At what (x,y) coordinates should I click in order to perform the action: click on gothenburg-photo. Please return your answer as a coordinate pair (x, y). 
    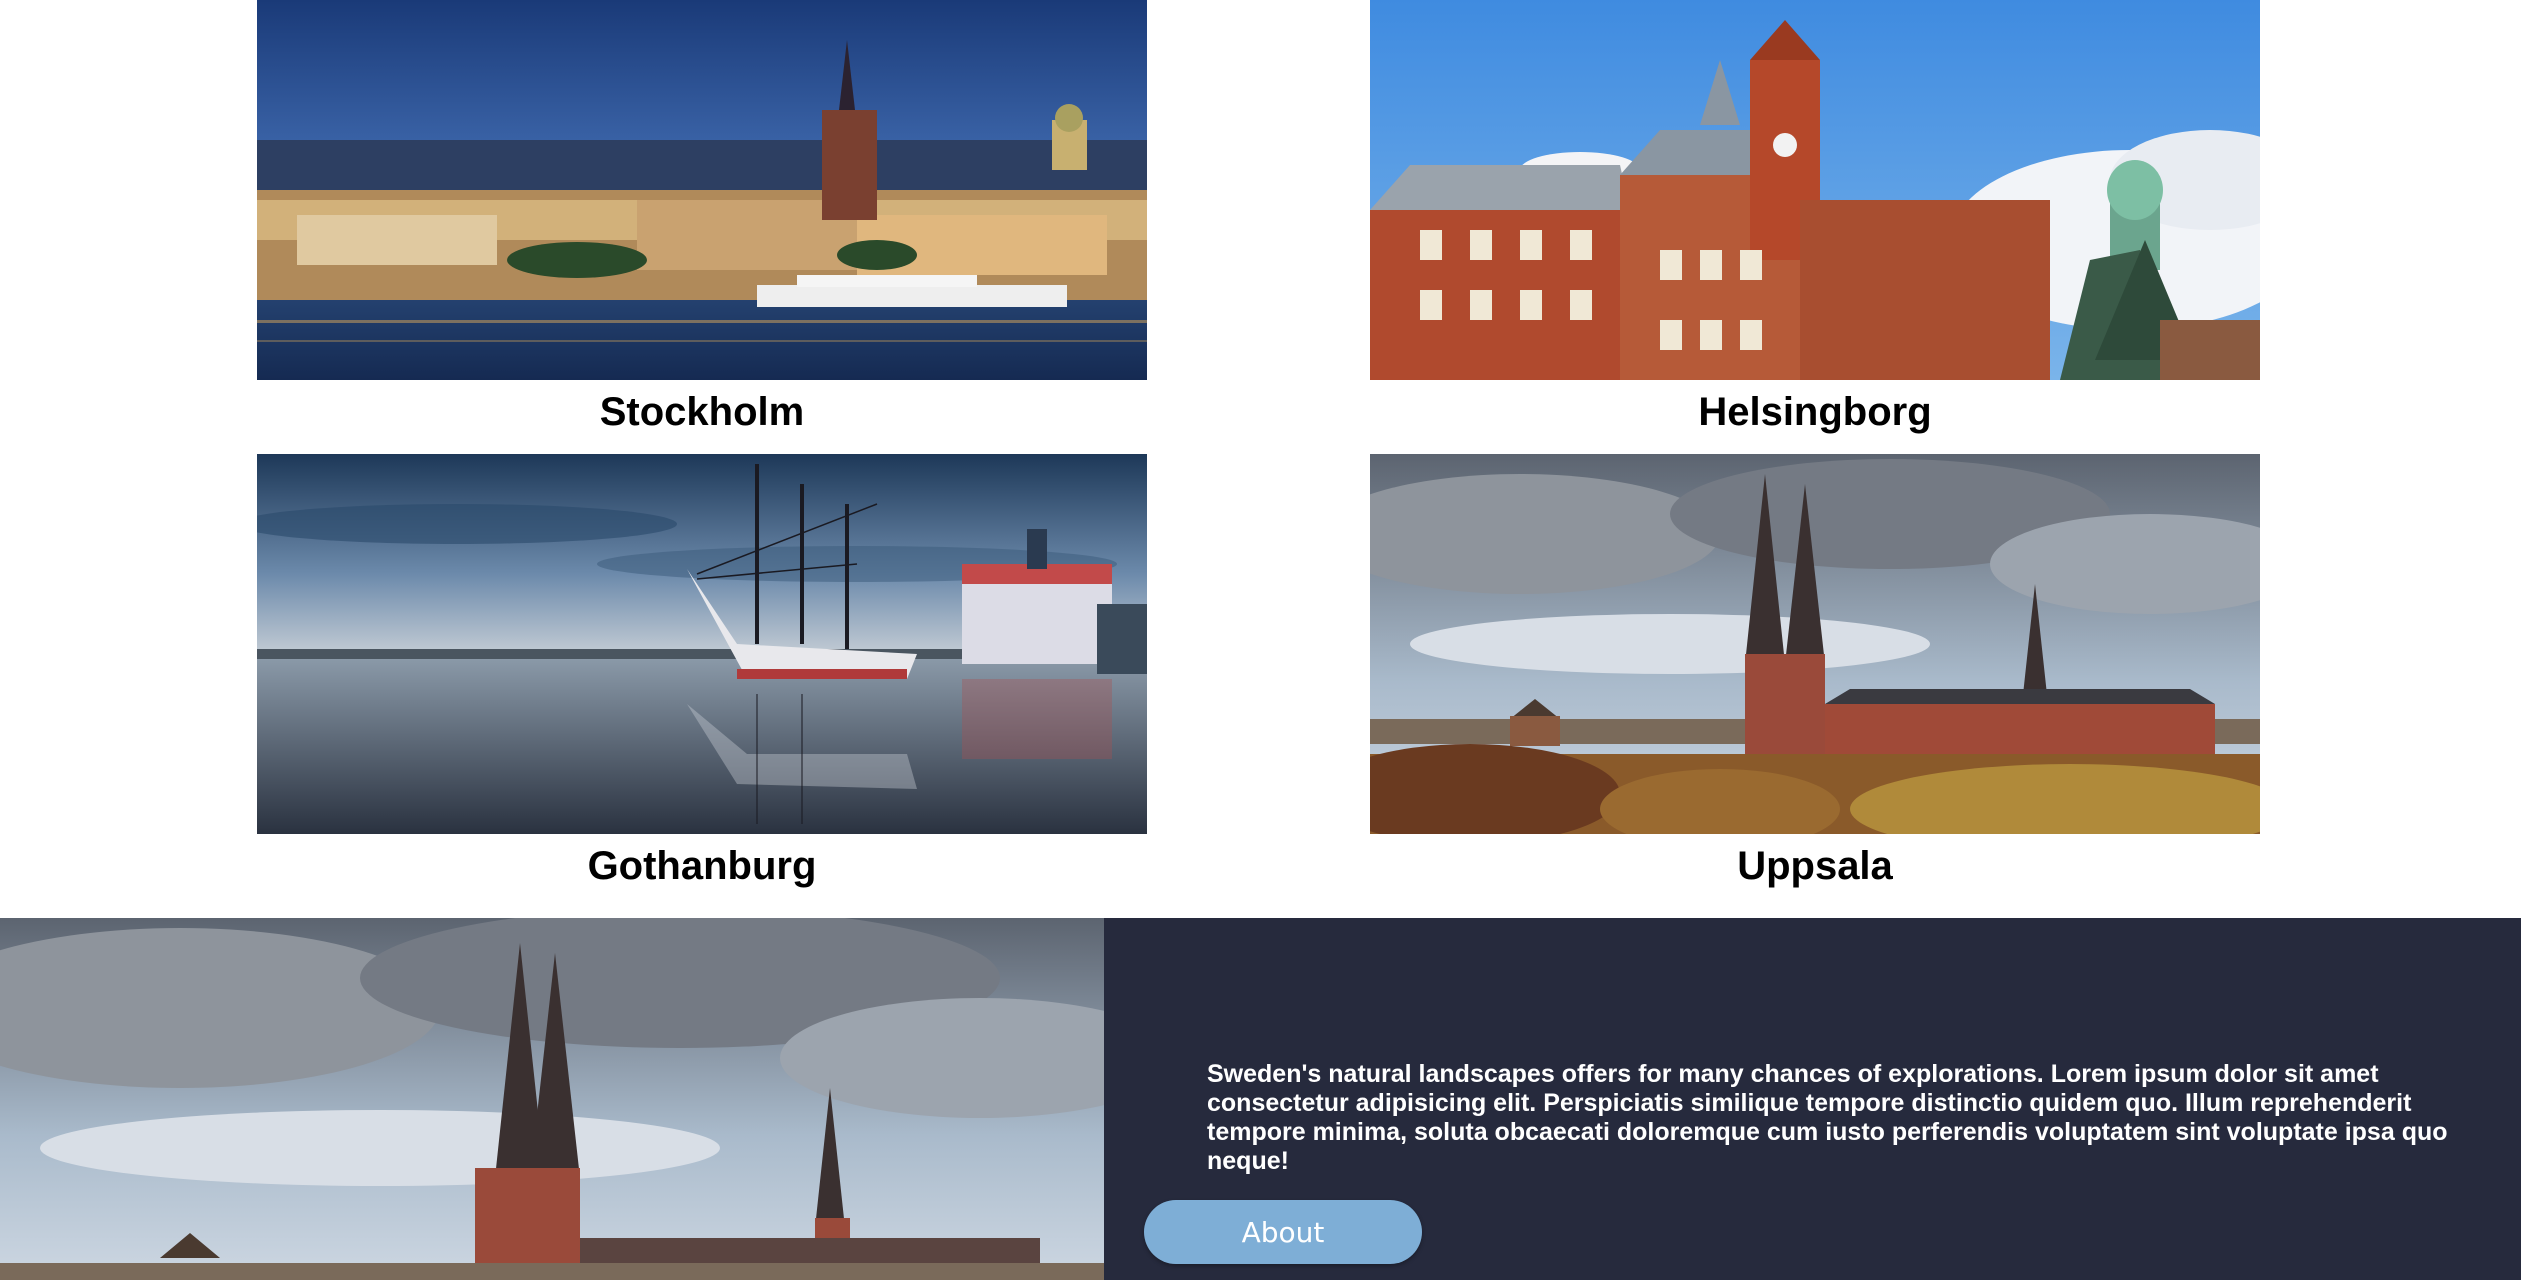
    Looking at the image, I should click on (702, 644).